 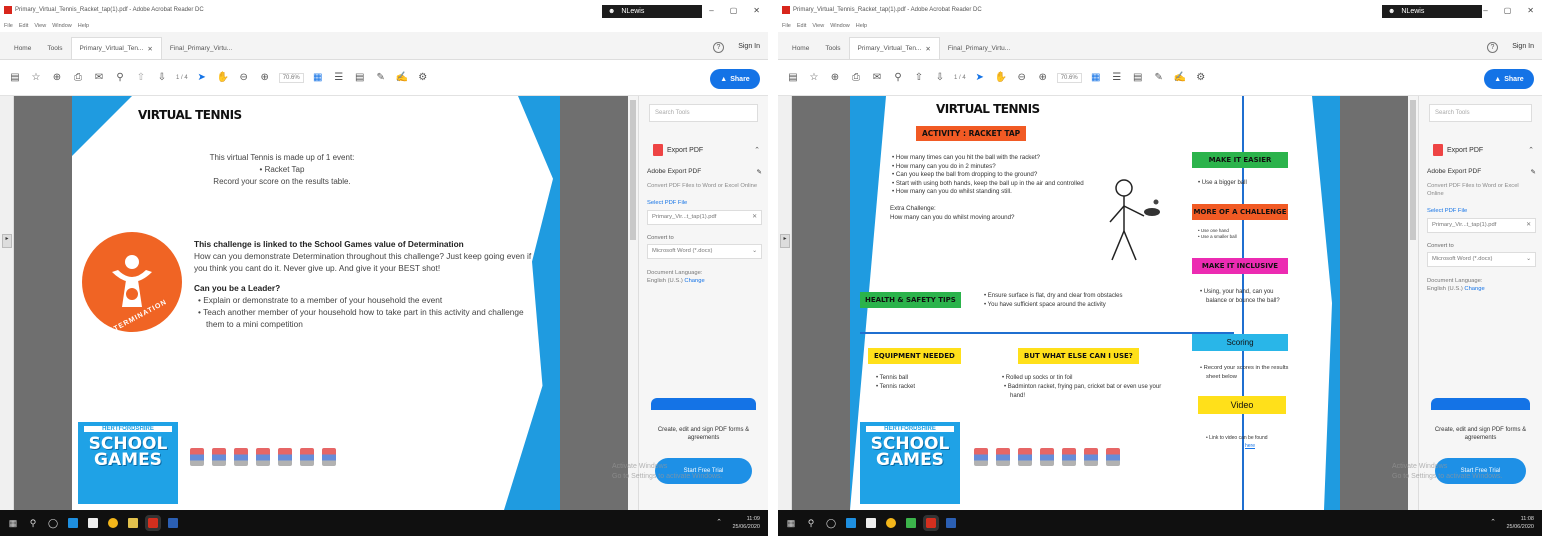 What do you see at coordinates (113, 523) in the screenshot?
I see `chrome-icon` at bounding box center [113, 523].